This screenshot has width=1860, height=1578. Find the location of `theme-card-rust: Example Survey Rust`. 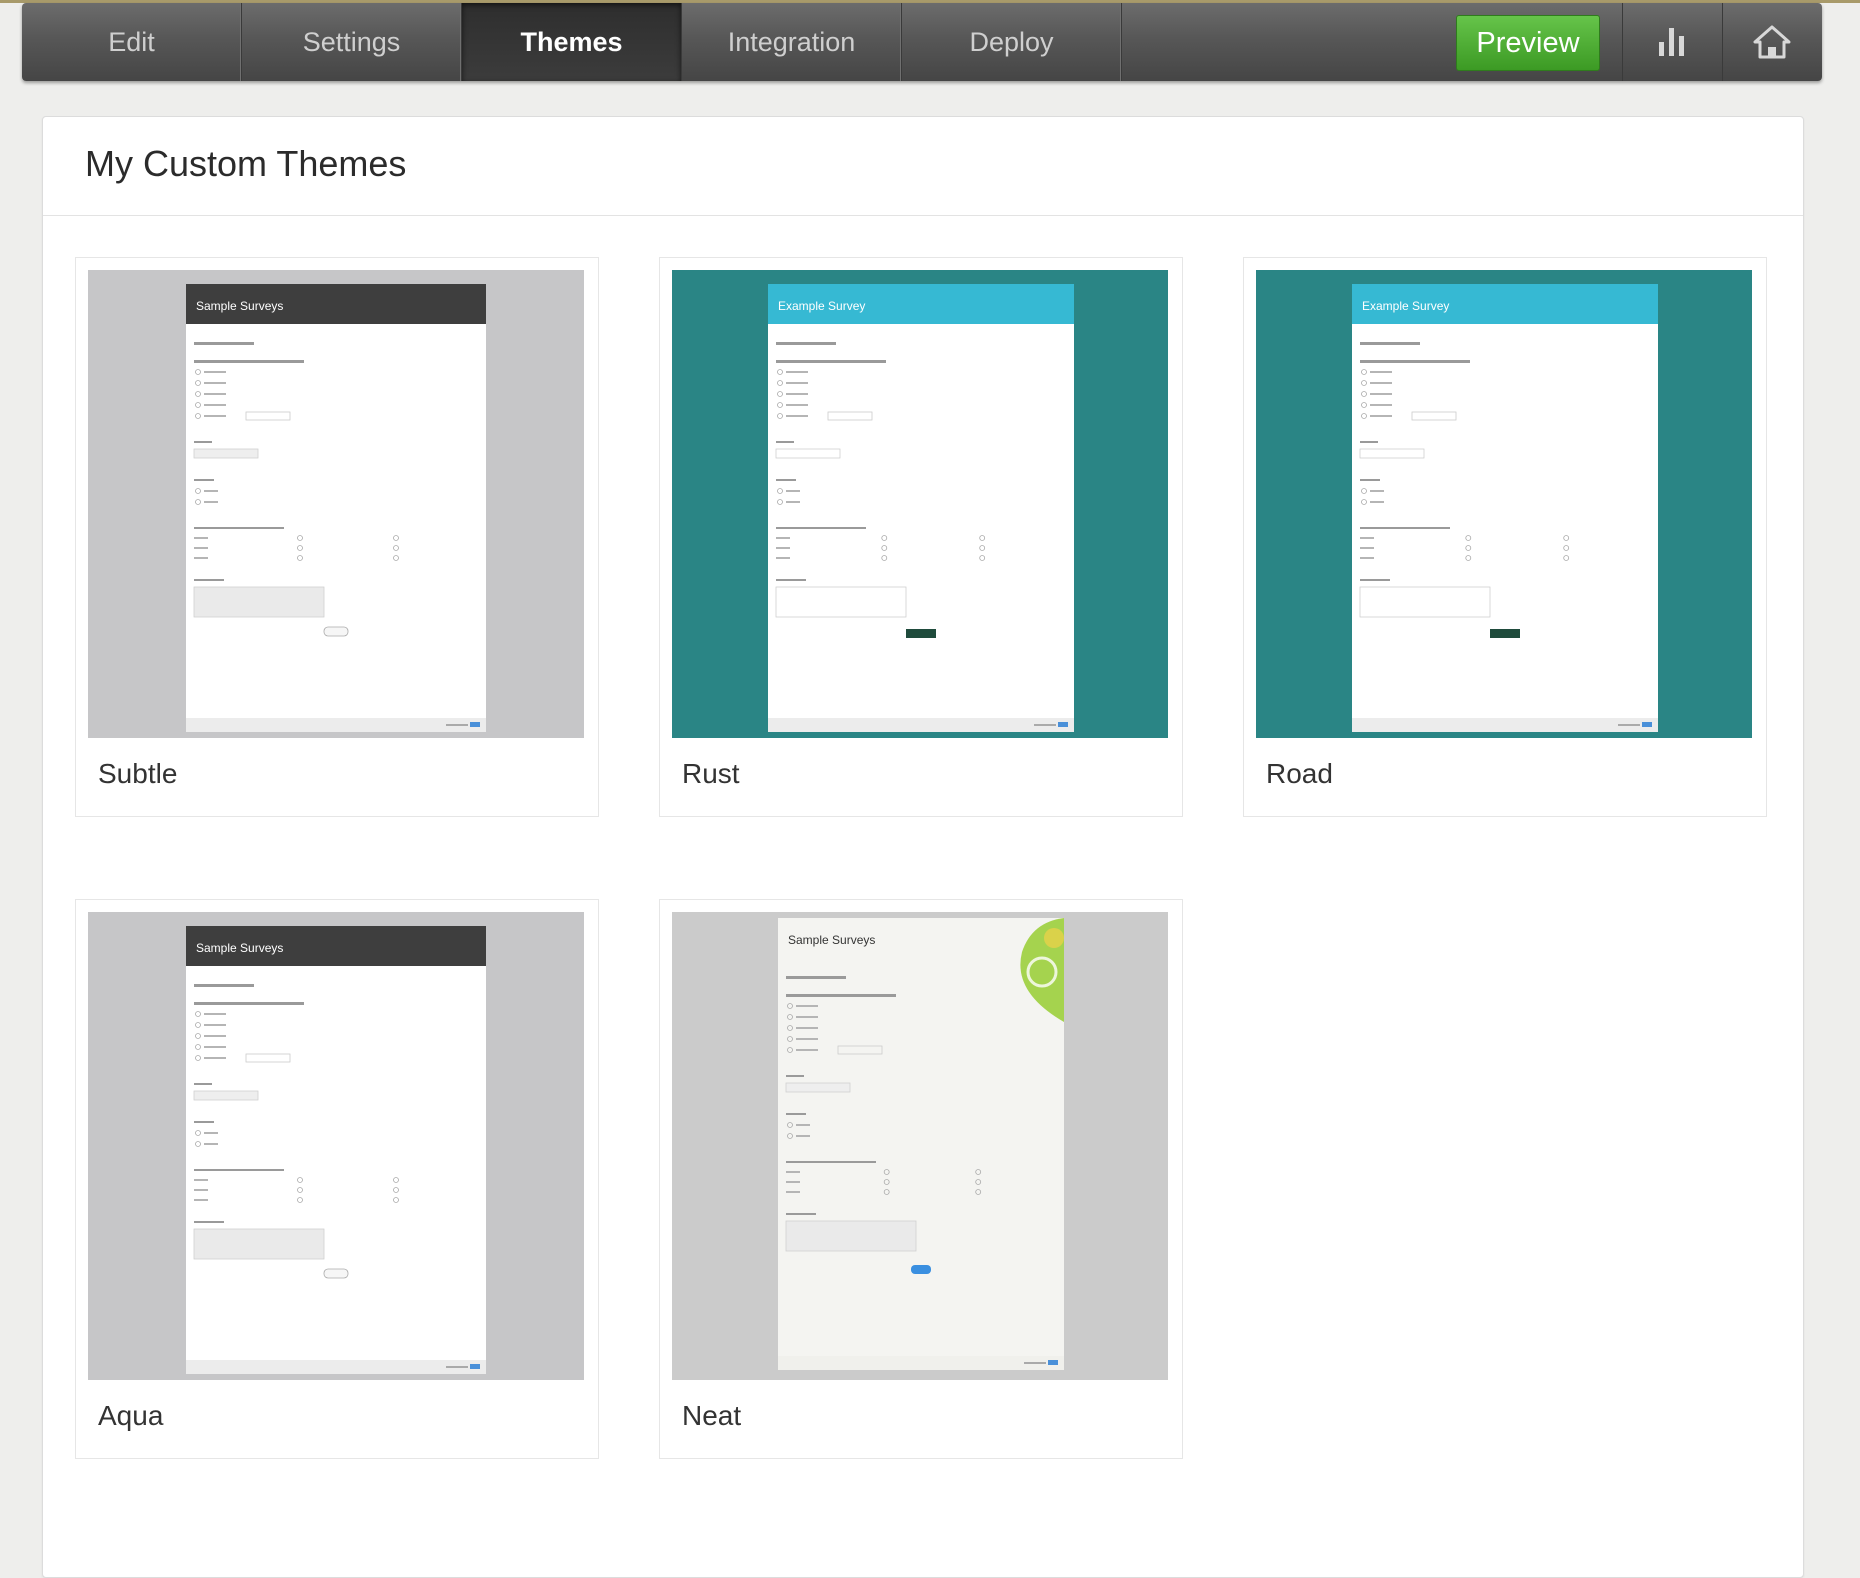

theme-card-rust: Example Survey Rust is located at coordinates (921, 537).